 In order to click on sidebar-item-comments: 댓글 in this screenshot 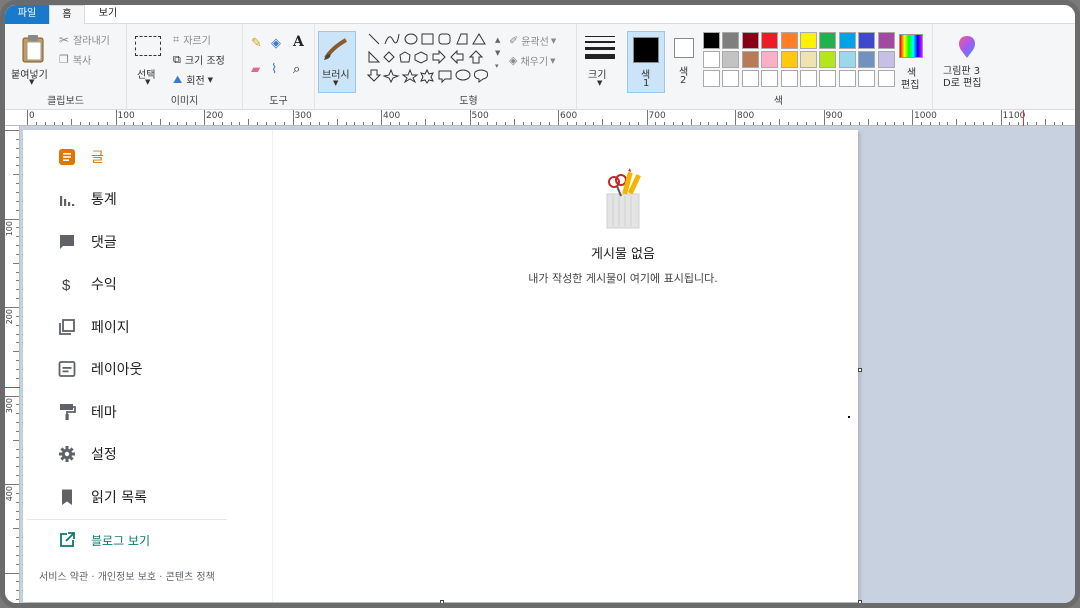, I will do `click(148, 242)`.